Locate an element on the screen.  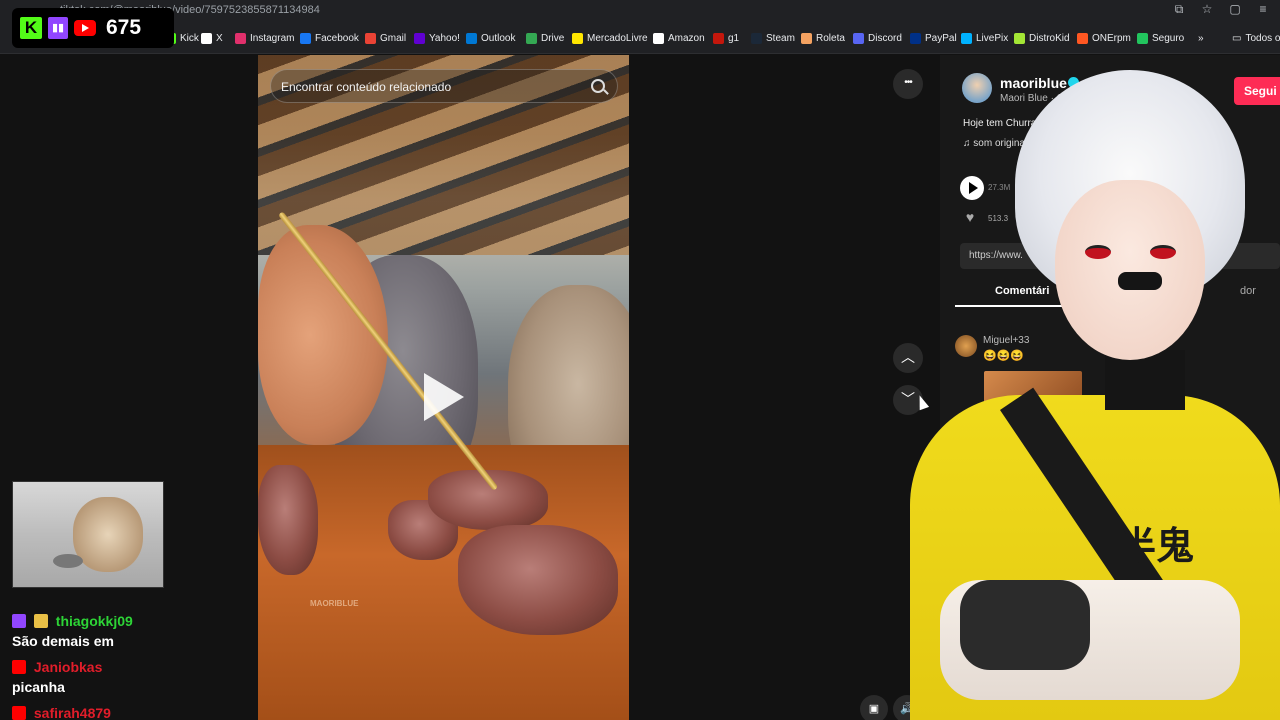
bookmark-folder-all: ▭ Todos os is located at coordinates (1256, 38).